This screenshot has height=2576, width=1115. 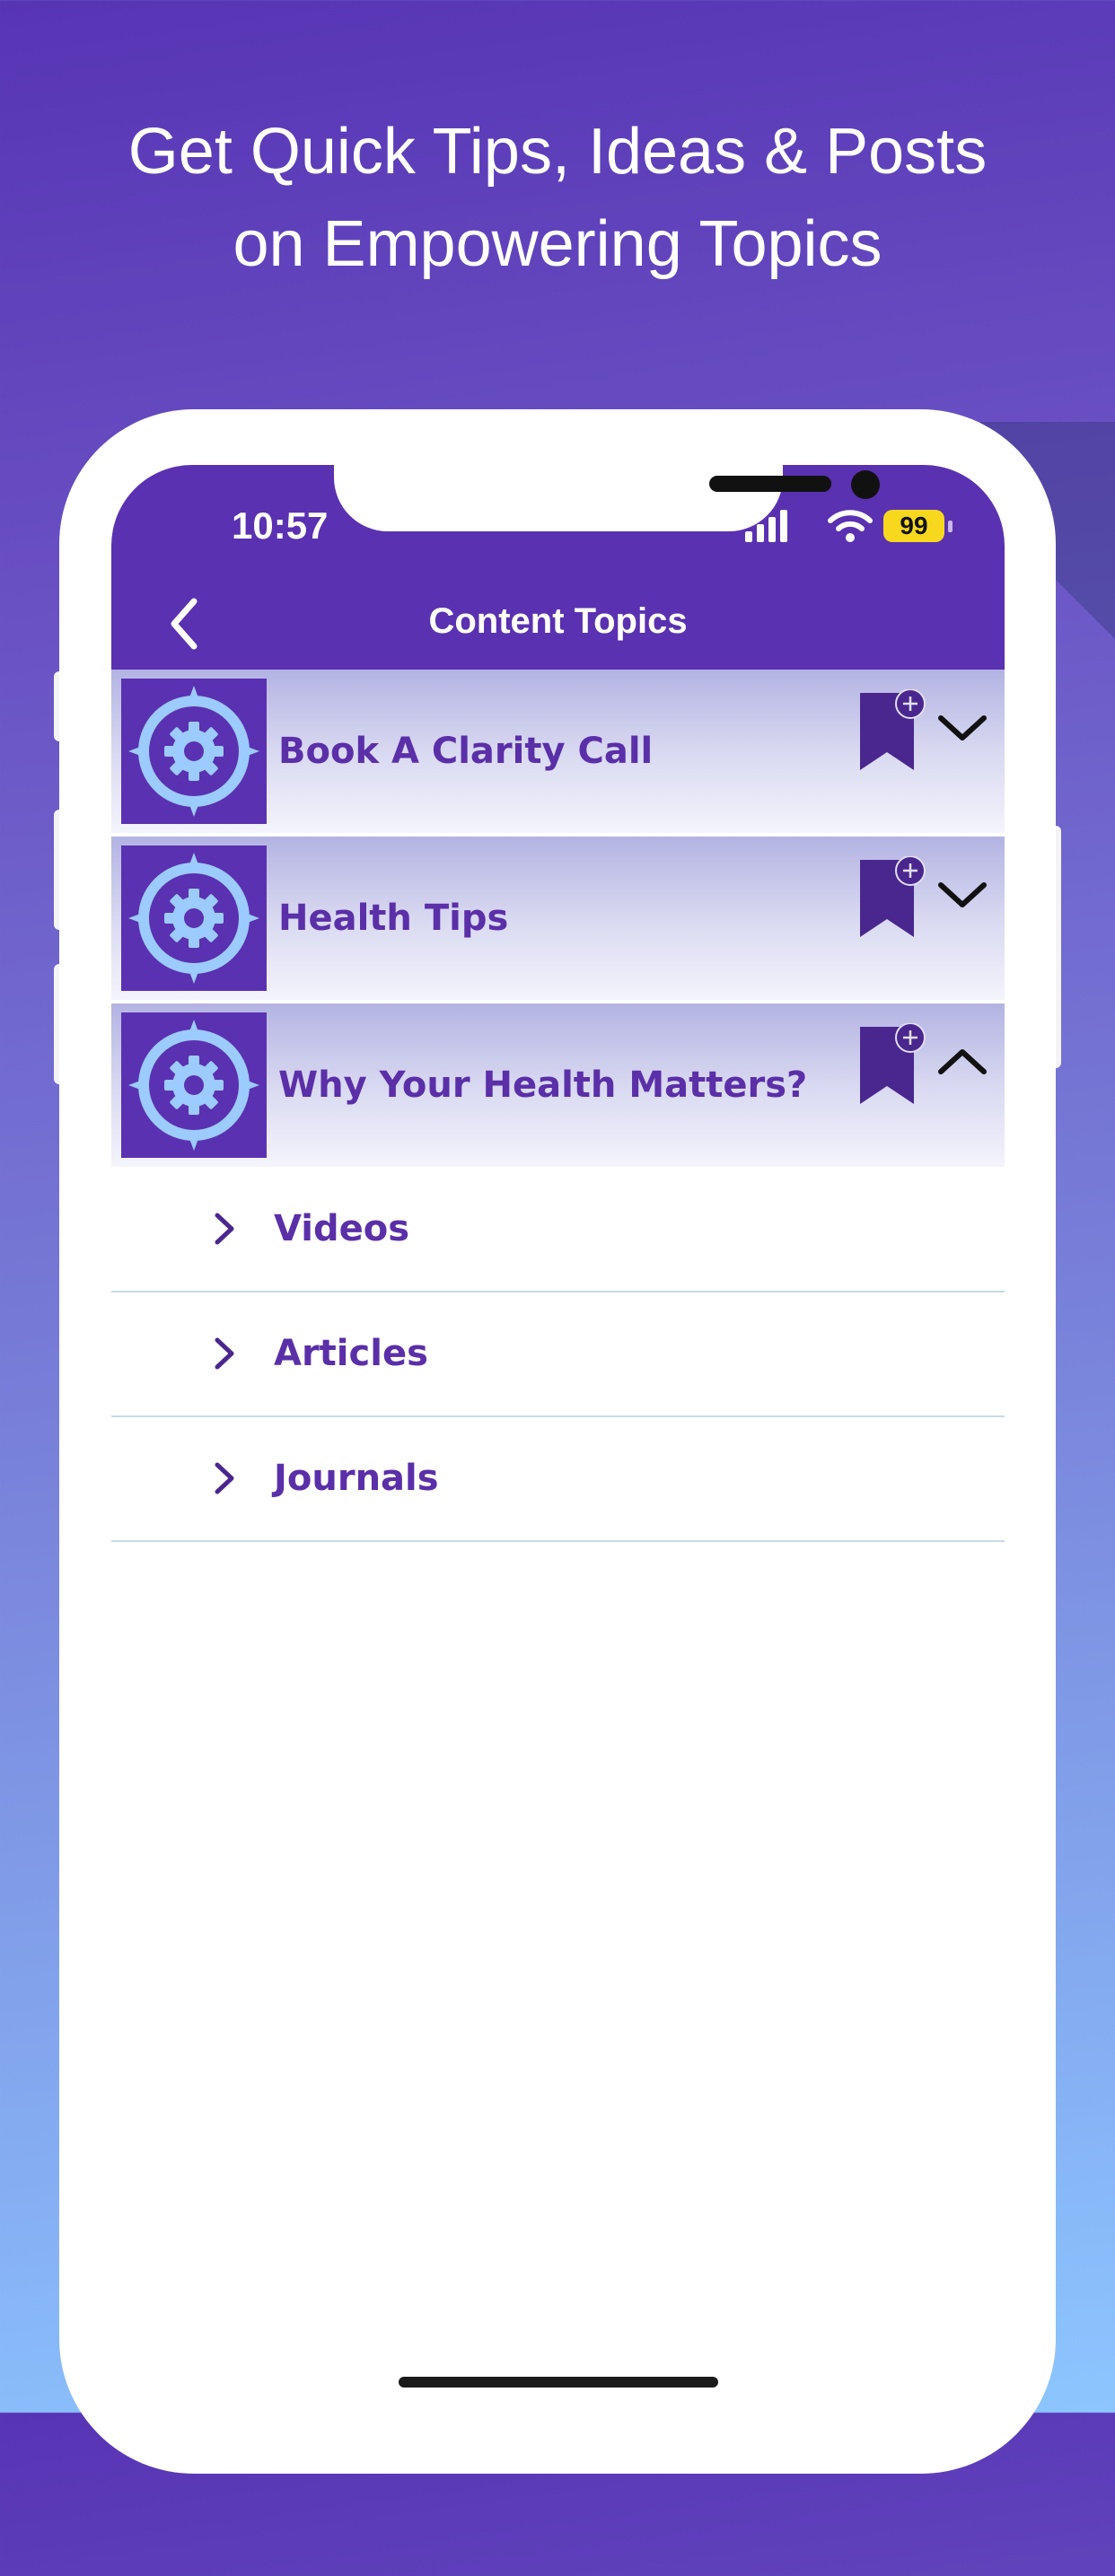 What do you see at coordinates (558, 1354) in the screenshot?
I see `subitem-articles: Articles` at bounding box center [558, 1354].